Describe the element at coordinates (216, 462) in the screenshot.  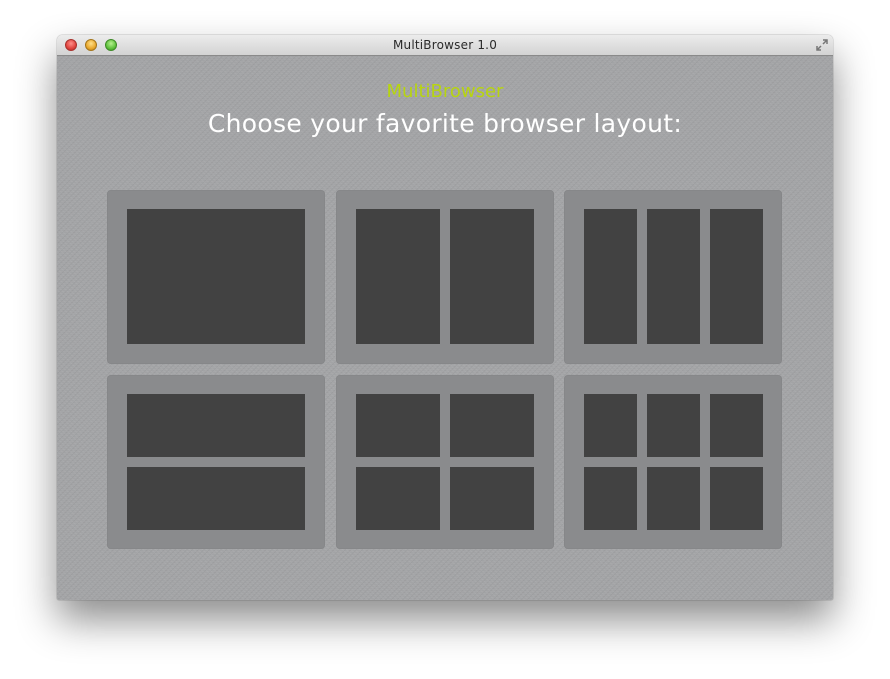
I see `layout-option-two-rows` at that location.